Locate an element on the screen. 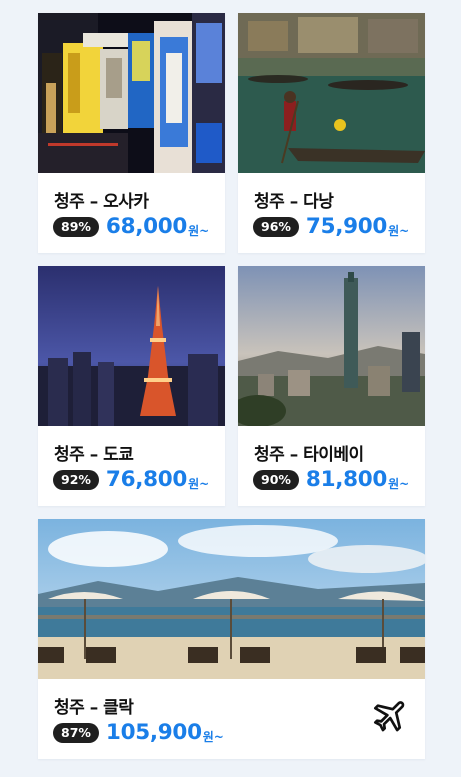  deal-price-row: 96% 75,900 원~ is located at coordinates (331, 226).